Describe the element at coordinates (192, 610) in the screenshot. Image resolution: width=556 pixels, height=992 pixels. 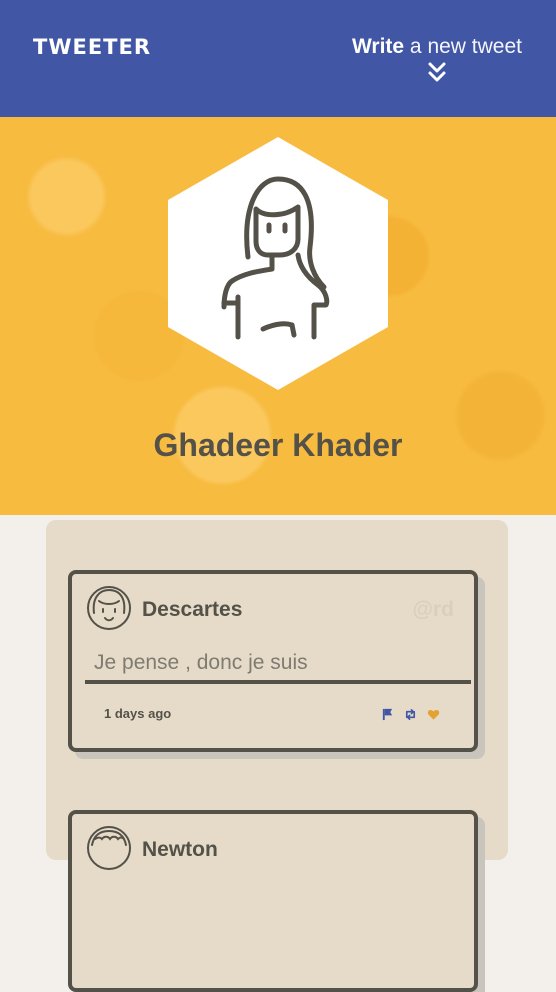
I see `tweet-author: Descartes` at that location.